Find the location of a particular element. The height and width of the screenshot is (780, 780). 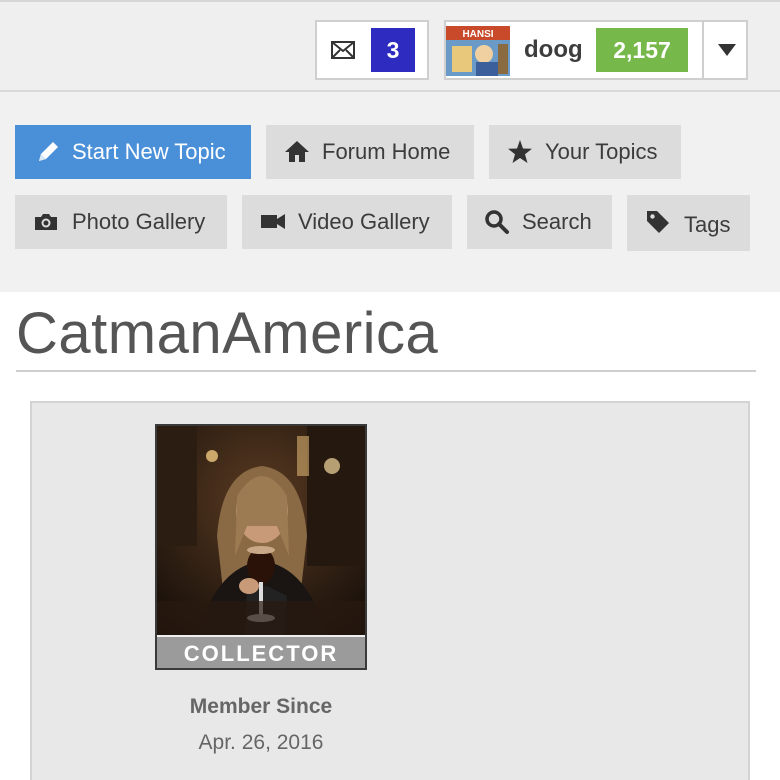

member-since-date: Apr. 26, 2016 is located at coordinates (261, 742).